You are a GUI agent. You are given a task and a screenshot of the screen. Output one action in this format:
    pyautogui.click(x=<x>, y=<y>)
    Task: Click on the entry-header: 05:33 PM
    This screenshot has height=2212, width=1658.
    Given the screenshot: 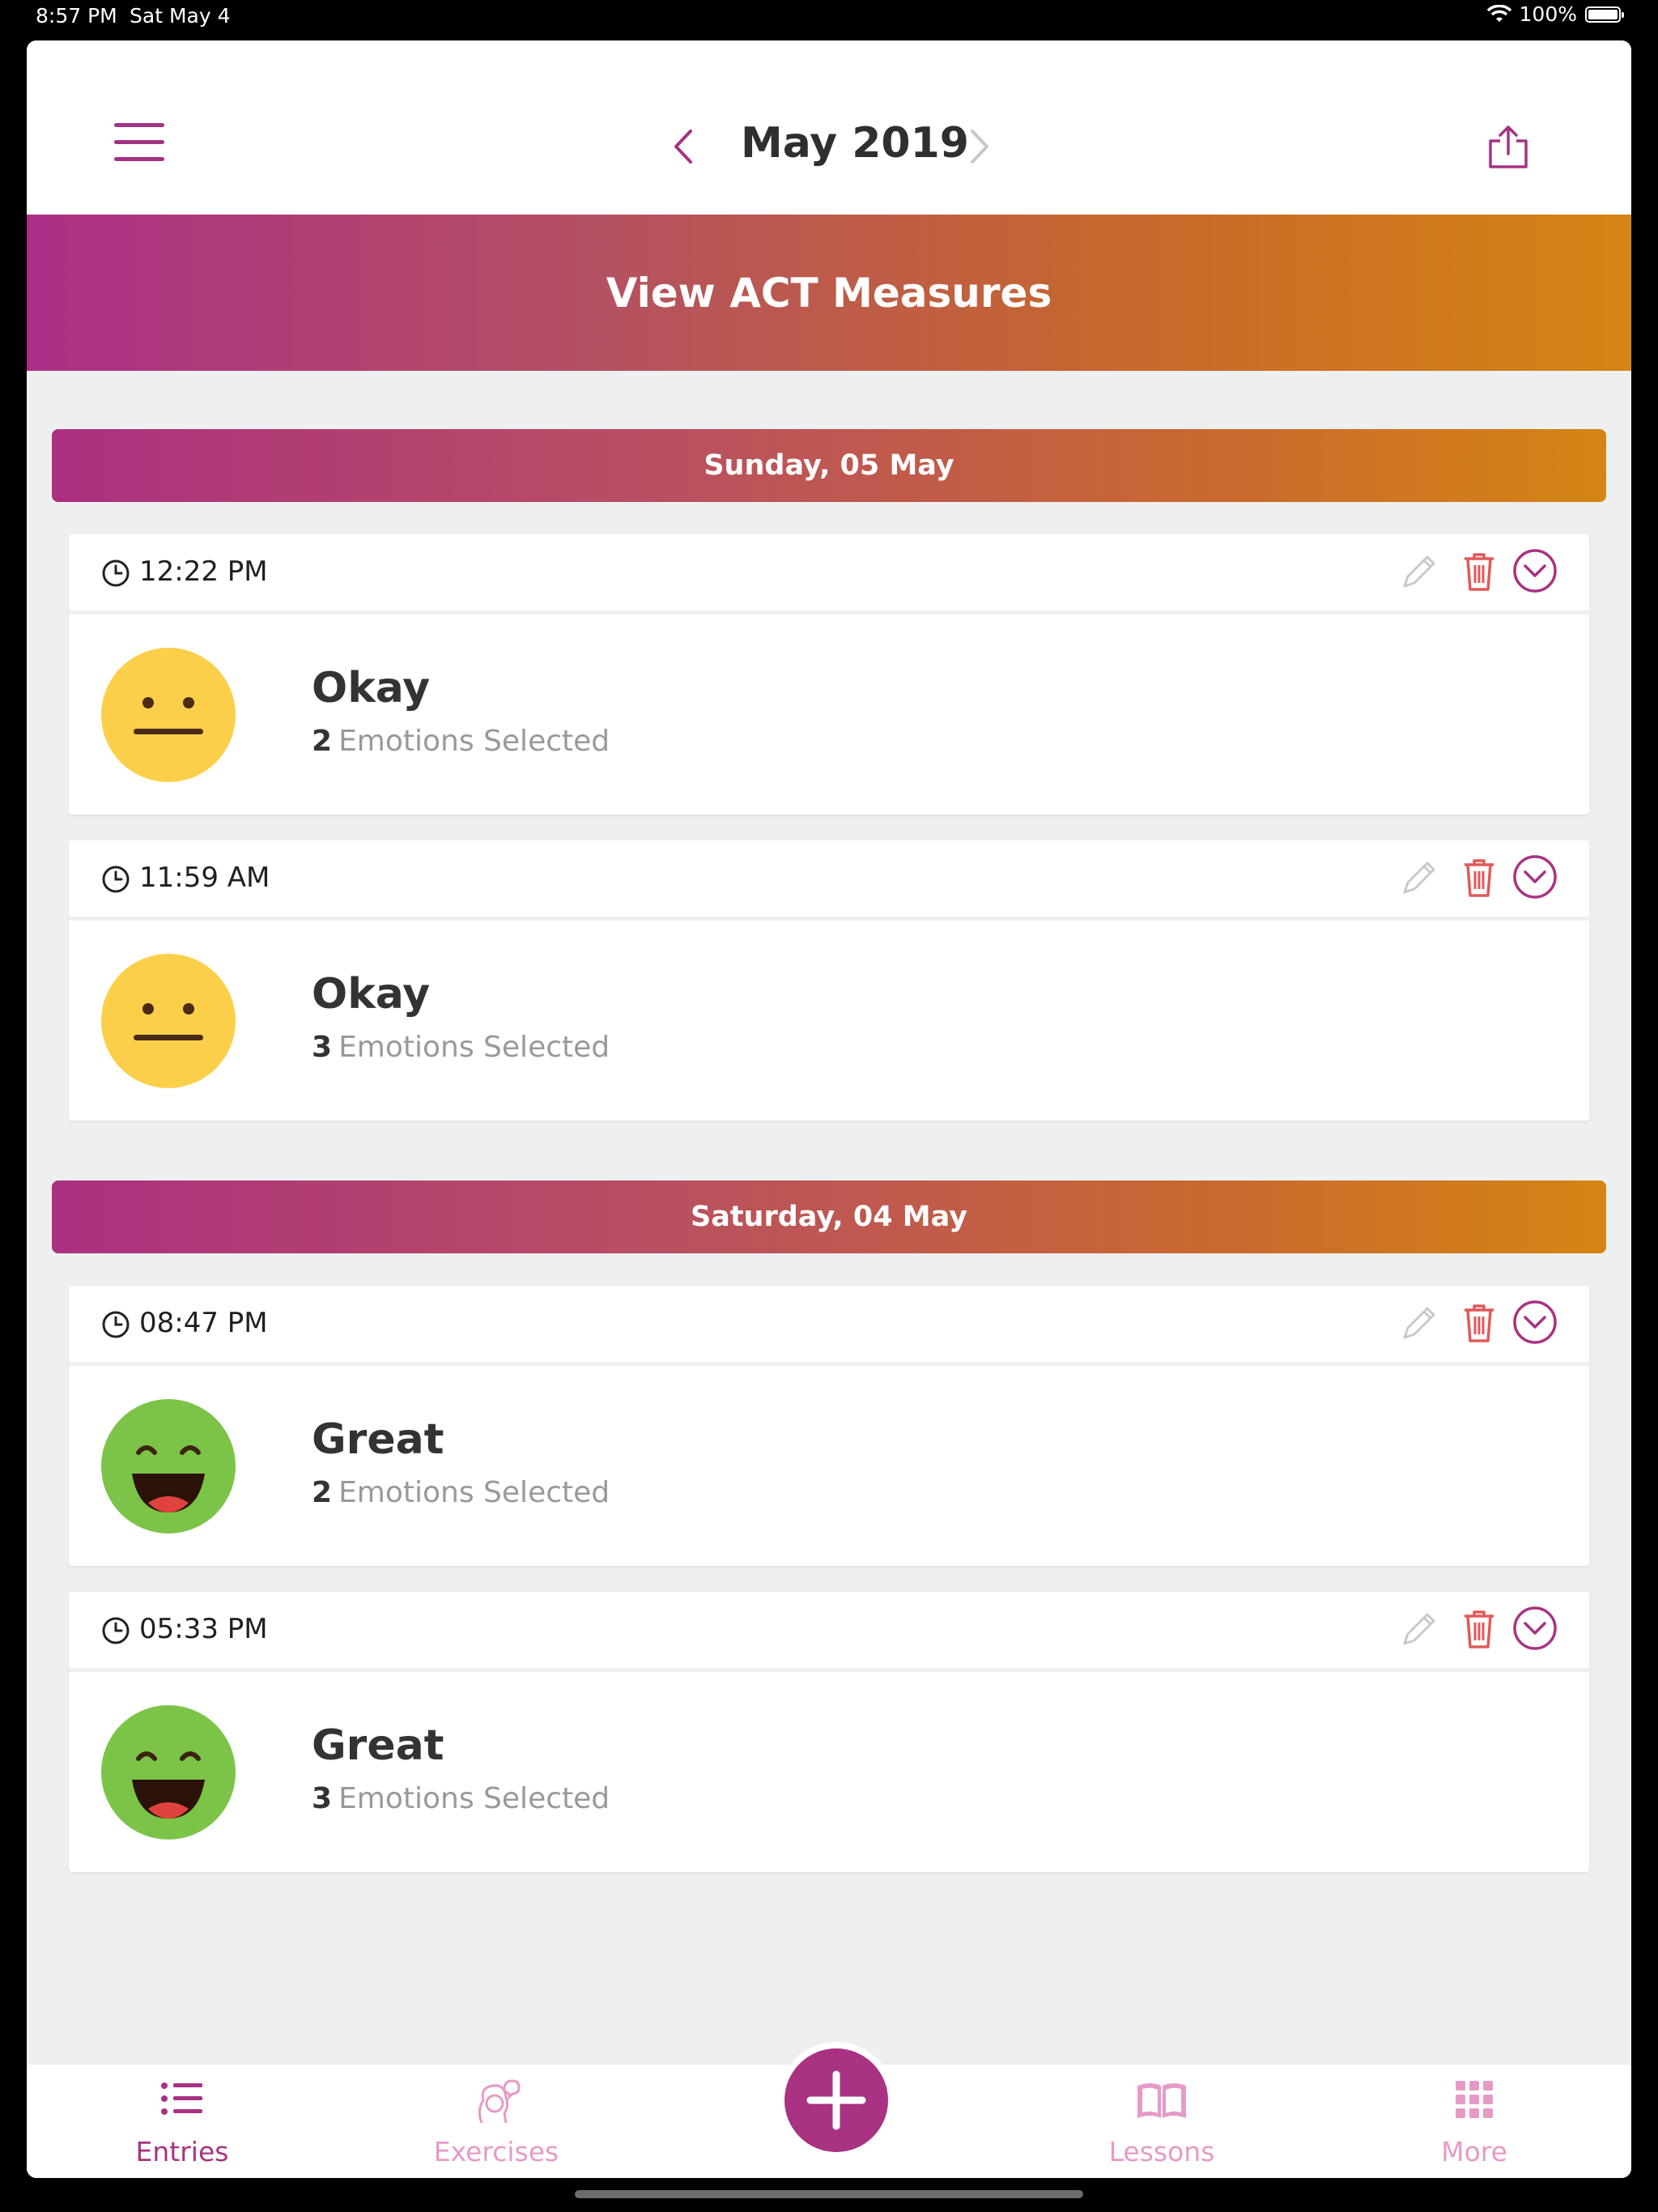 What is the action you would take?
    pyautogui.click(x=829, y=1632)
    